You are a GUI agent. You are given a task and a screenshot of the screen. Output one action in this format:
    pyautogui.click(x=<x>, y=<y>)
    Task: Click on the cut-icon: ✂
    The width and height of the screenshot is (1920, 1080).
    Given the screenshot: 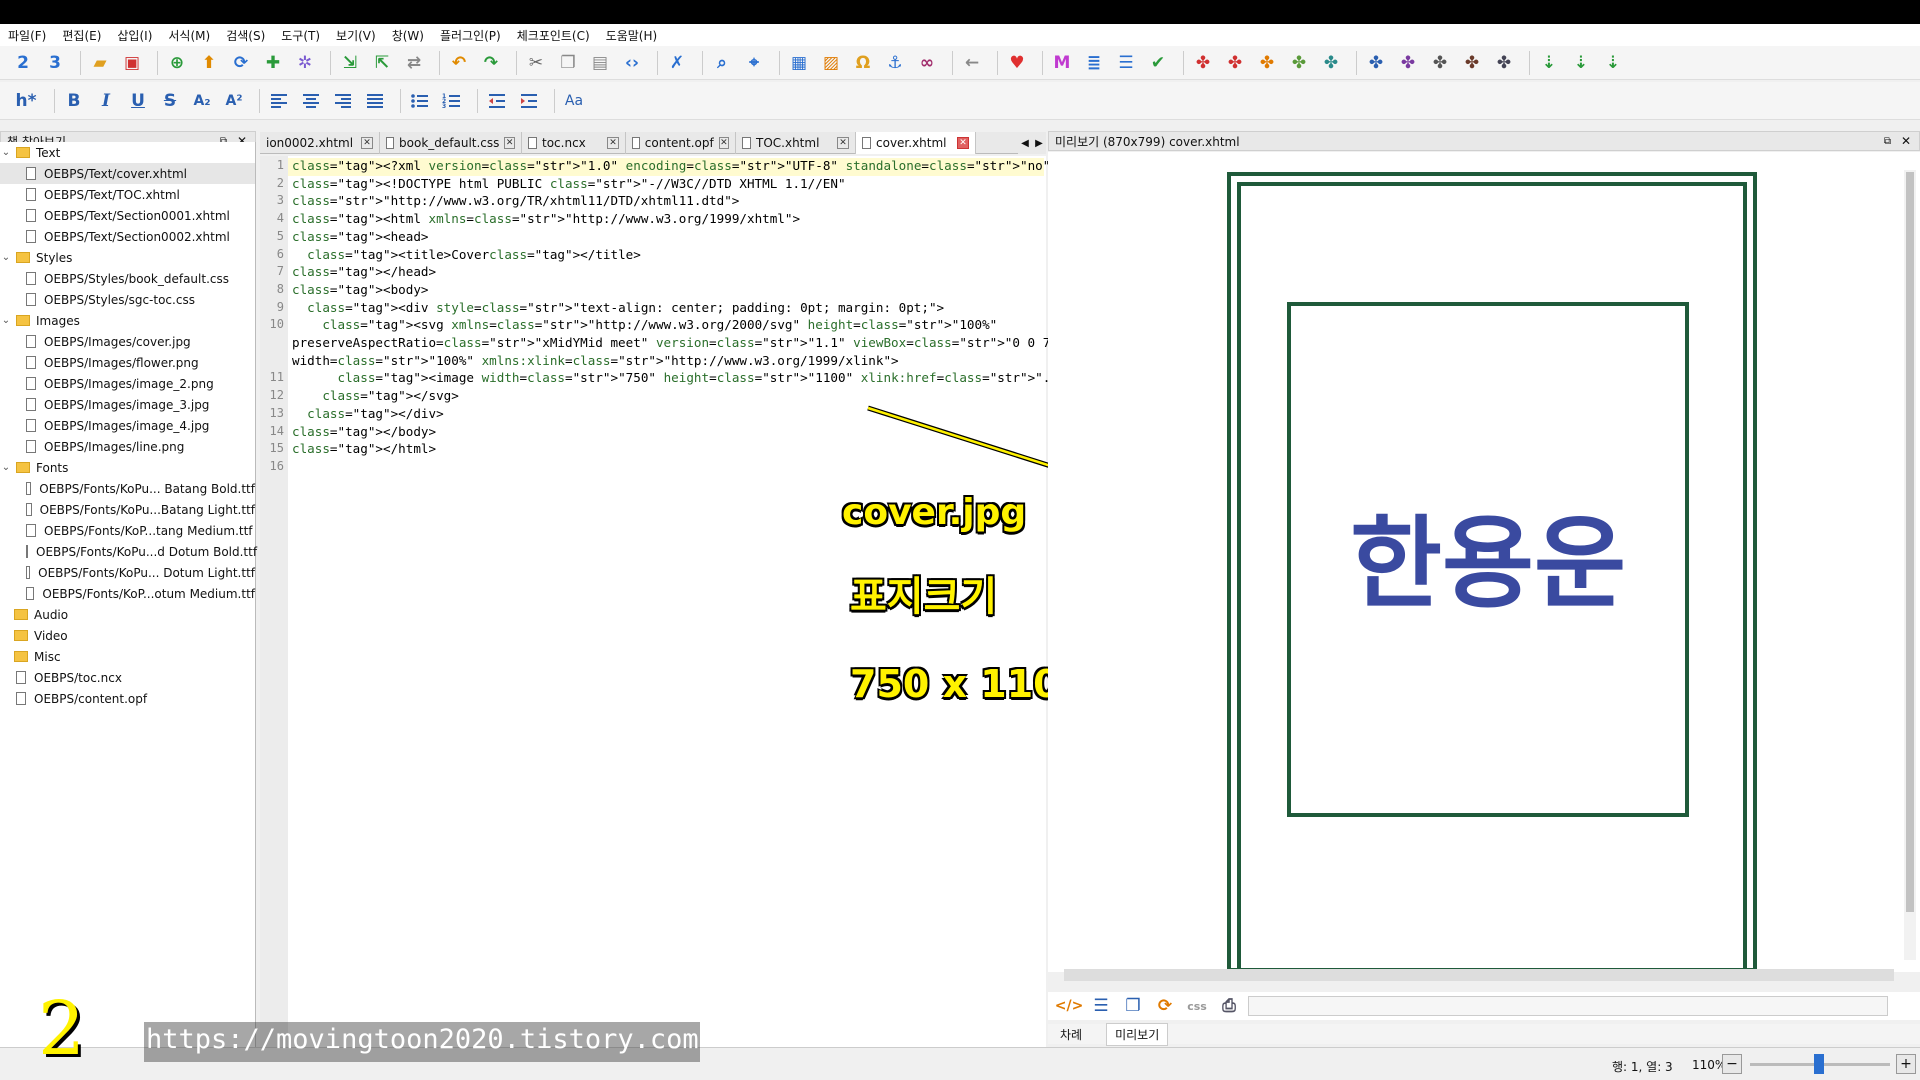 What is the action you would take?
    pyautogui.click(x=536, y=63)
    